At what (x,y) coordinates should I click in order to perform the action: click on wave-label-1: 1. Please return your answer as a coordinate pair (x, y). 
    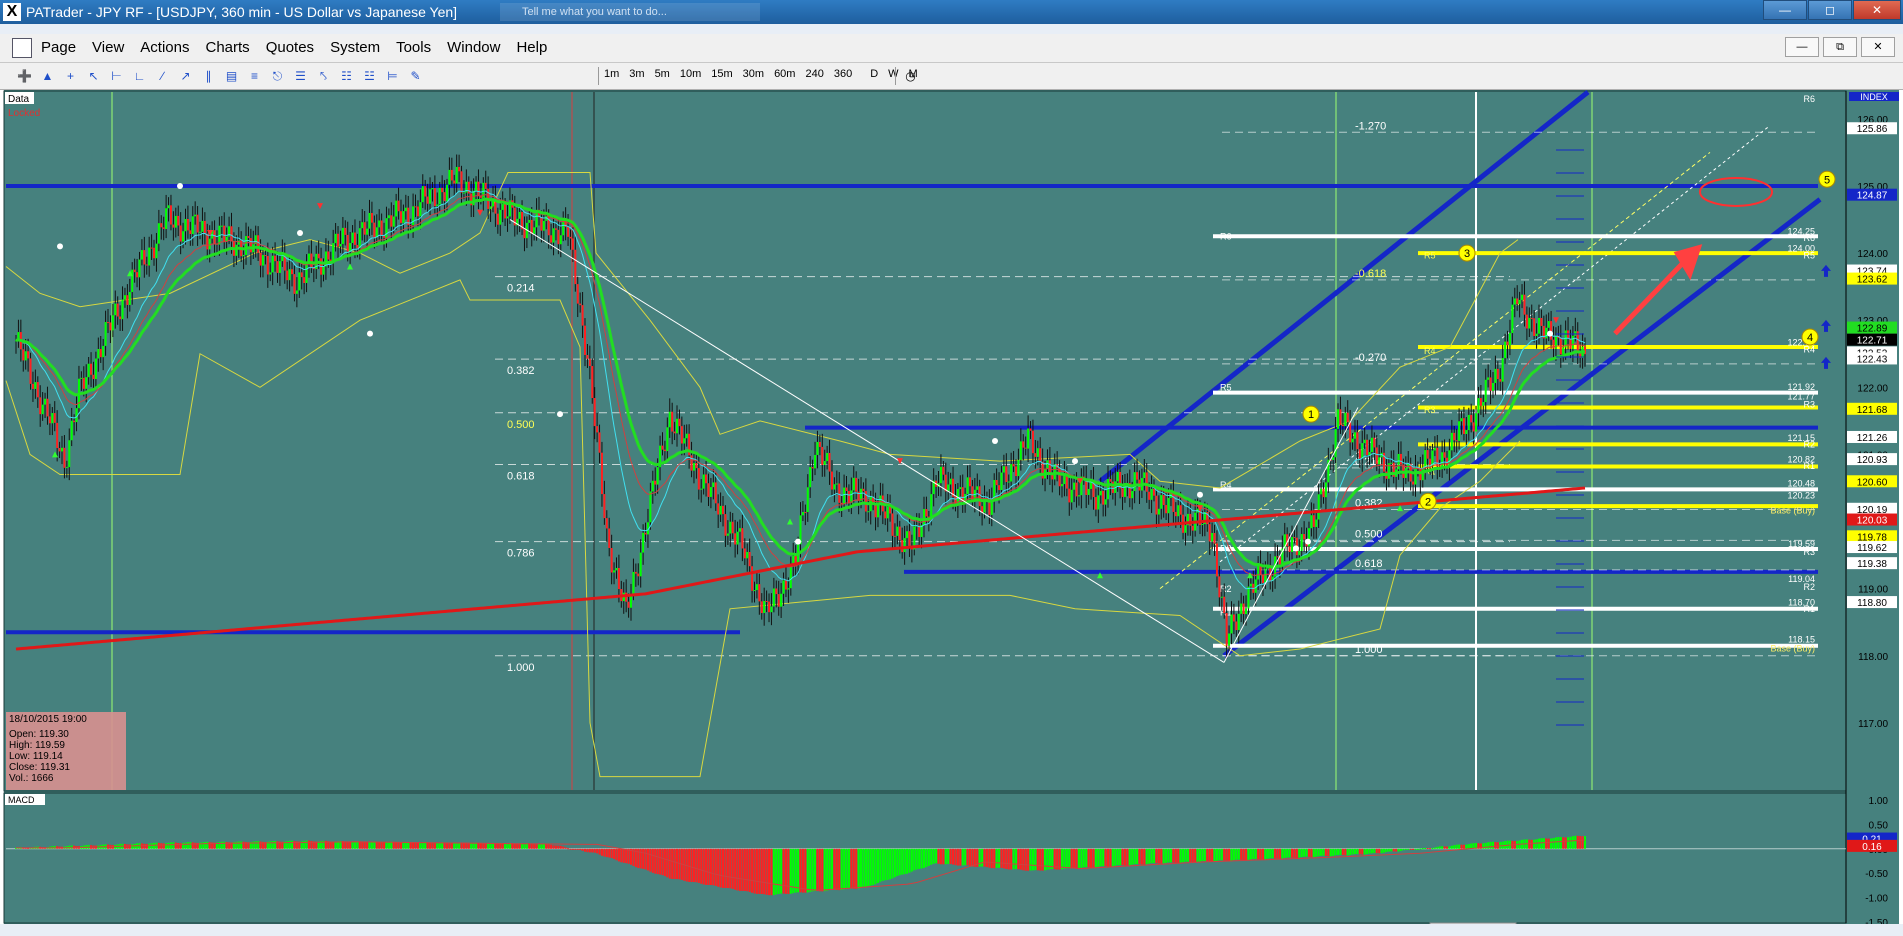
    Looking at the image, I should click on (1311, 415).